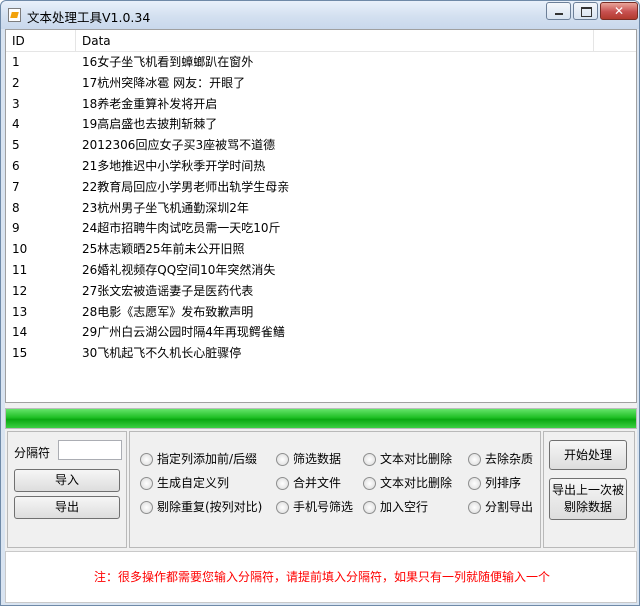 This screenshot has height=606, width=640. I want to click on app-icon, so click(14, 15).